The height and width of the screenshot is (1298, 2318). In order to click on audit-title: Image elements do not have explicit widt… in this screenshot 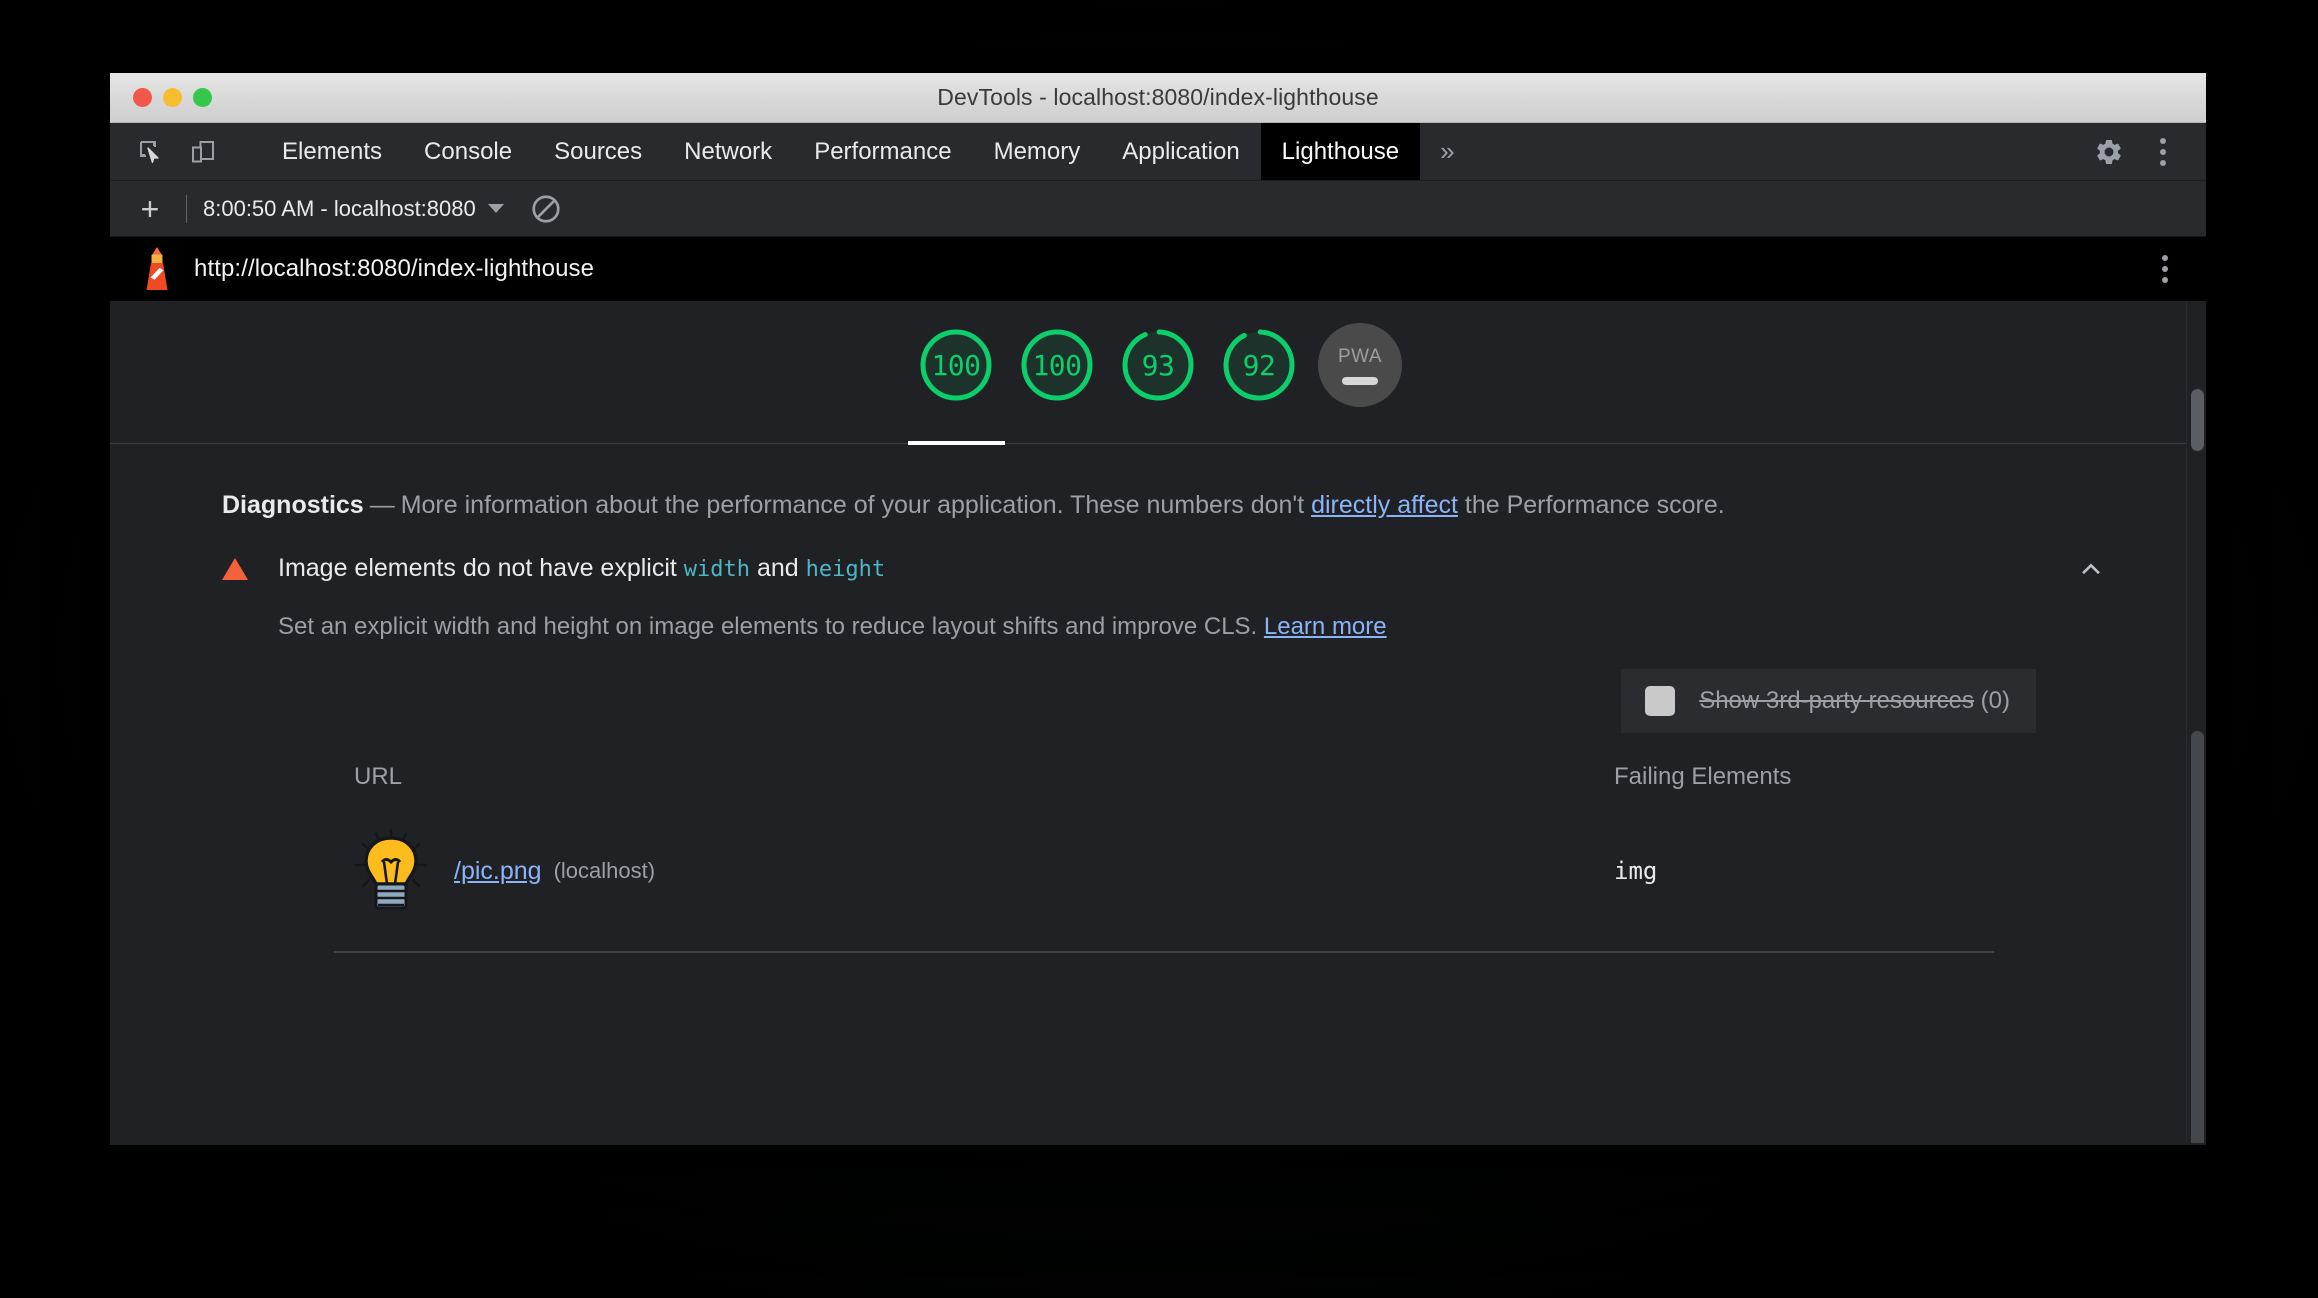, I will do `click(581, 568)`.